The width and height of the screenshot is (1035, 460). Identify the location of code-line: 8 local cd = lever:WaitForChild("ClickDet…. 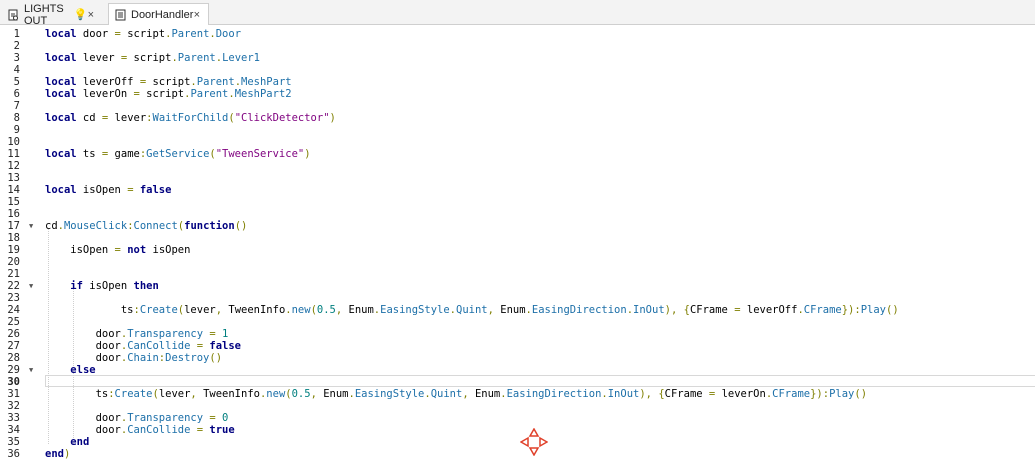
(517, 118).